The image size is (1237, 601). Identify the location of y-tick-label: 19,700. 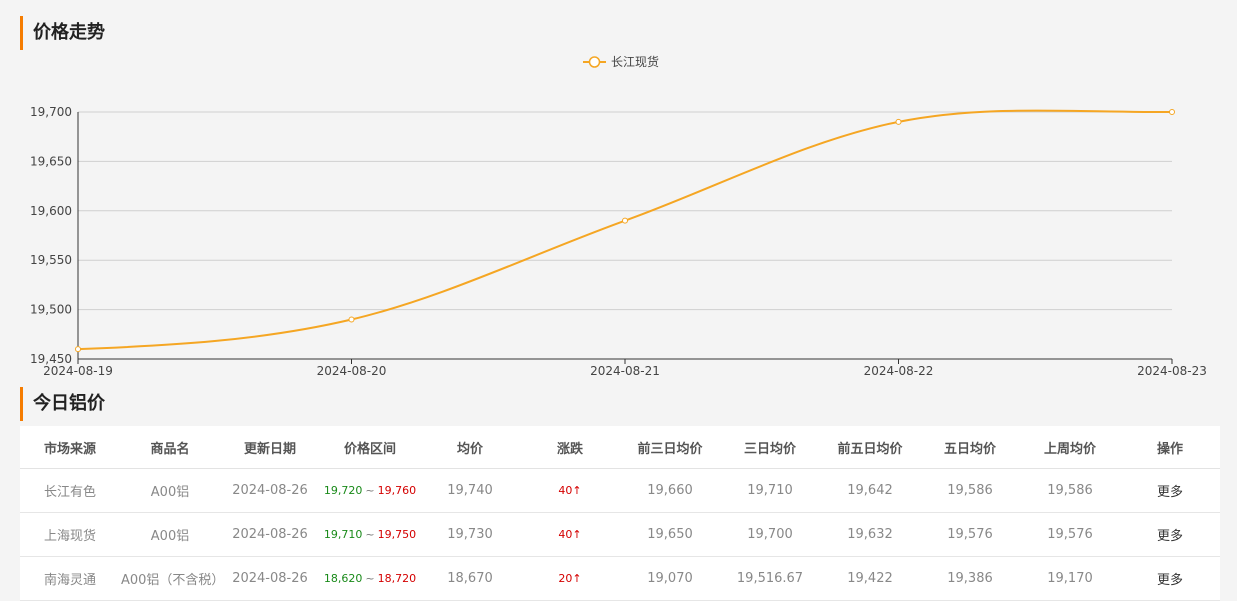
(51, 112).